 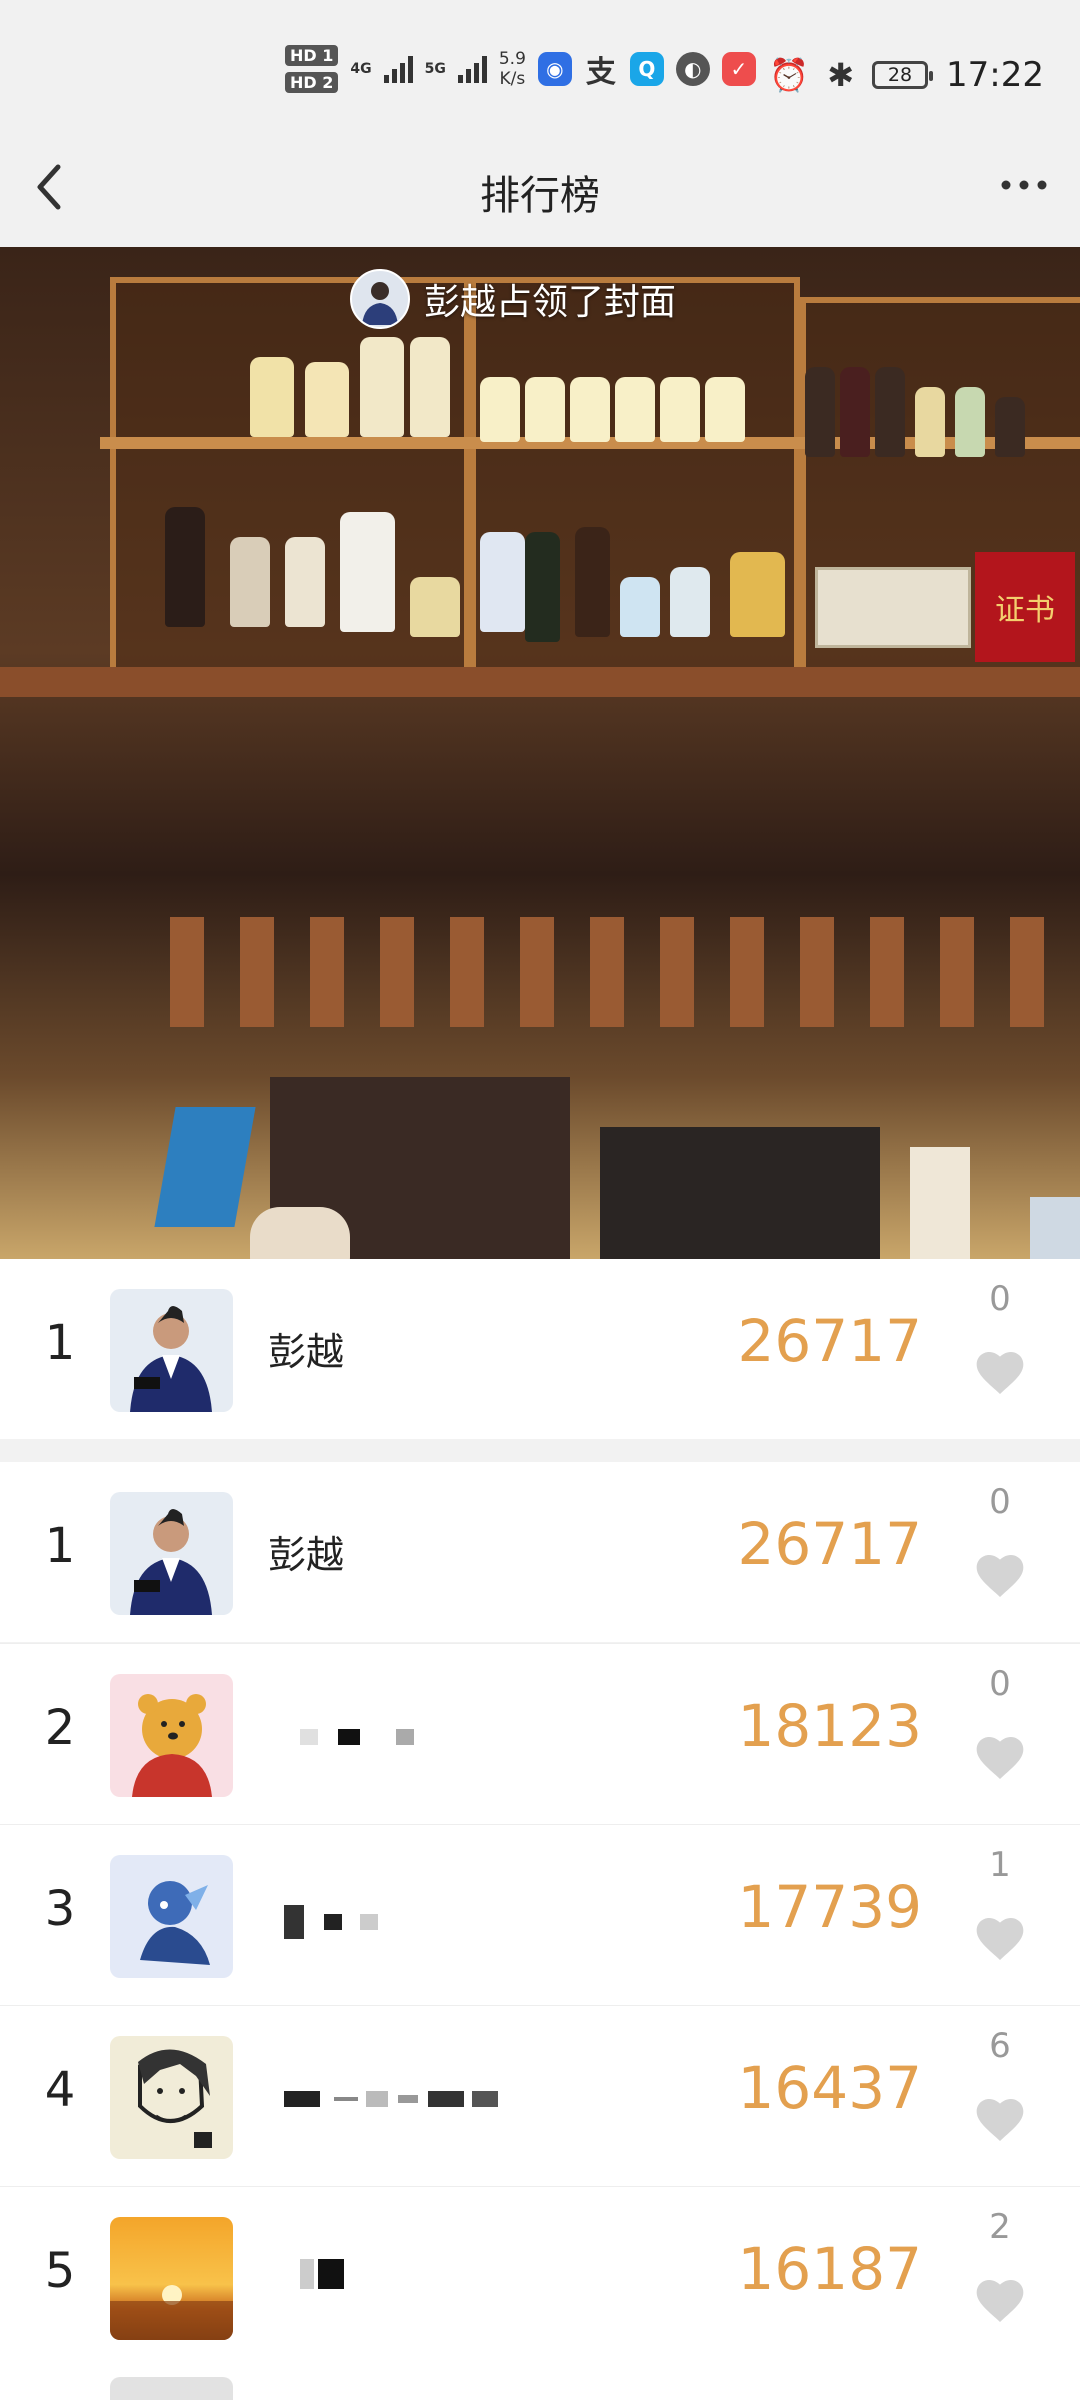 What do you see at coordinates (789, 75) in the screenshot?
I see `alarm-icon: ⏰` at bounding box center [789, 75].